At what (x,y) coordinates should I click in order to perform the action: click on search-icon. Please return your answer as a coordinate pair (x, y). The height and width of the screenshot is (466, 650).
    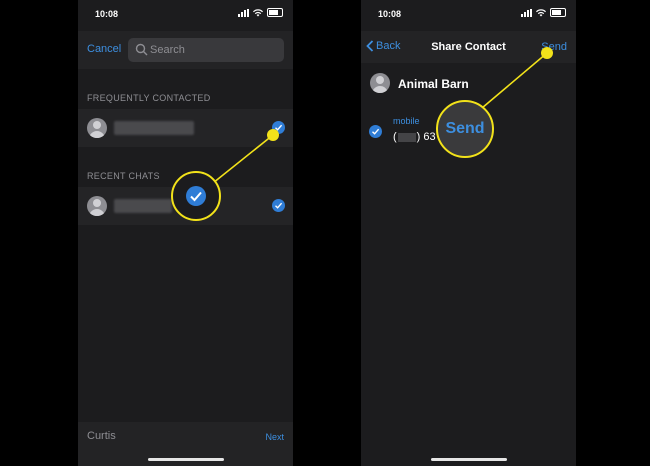
    Looking at the image, I should click on (141, 49).